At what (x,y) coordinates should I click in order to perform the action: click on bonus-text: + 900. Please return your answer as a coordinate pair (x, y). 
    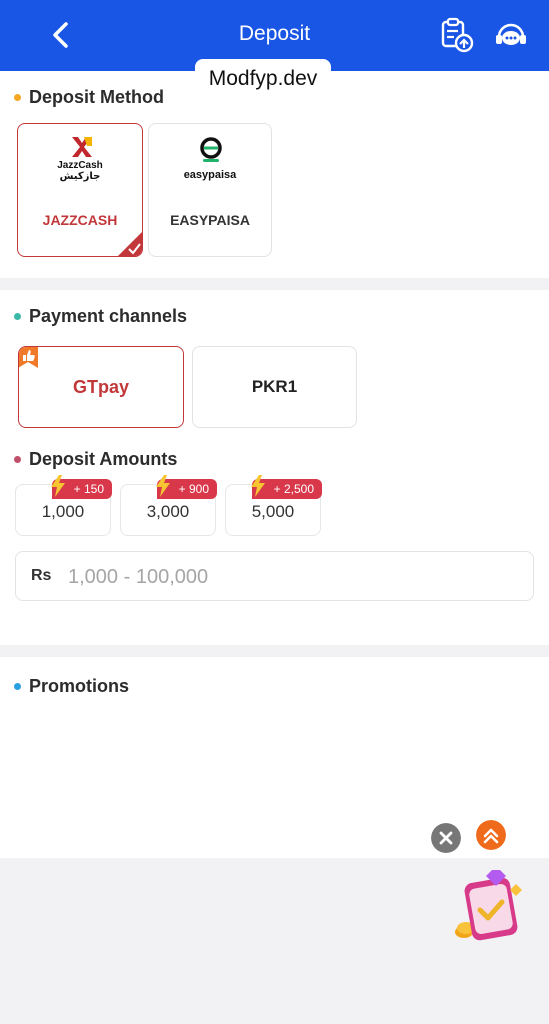
    Looking at the image, I should click on (193, 489).